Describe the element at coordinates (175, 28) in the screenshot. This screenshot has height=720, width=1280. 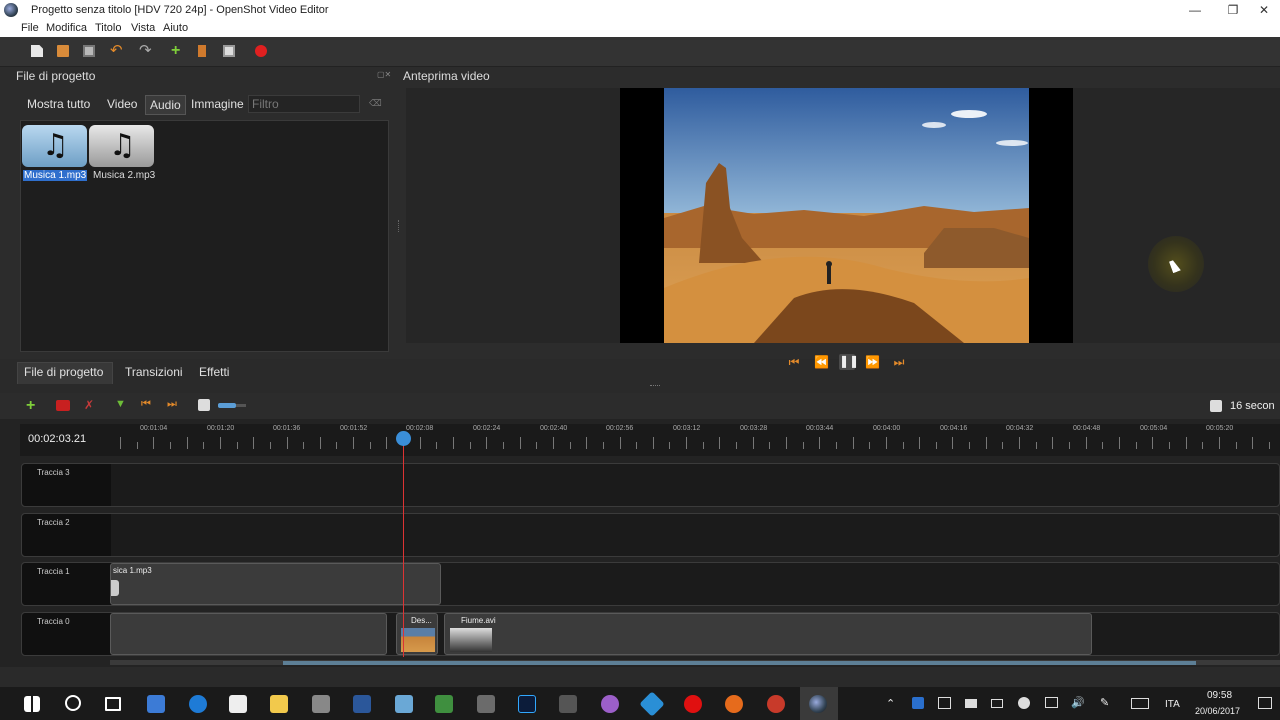
I see `menu-aiuto: Aiuto` at that location.